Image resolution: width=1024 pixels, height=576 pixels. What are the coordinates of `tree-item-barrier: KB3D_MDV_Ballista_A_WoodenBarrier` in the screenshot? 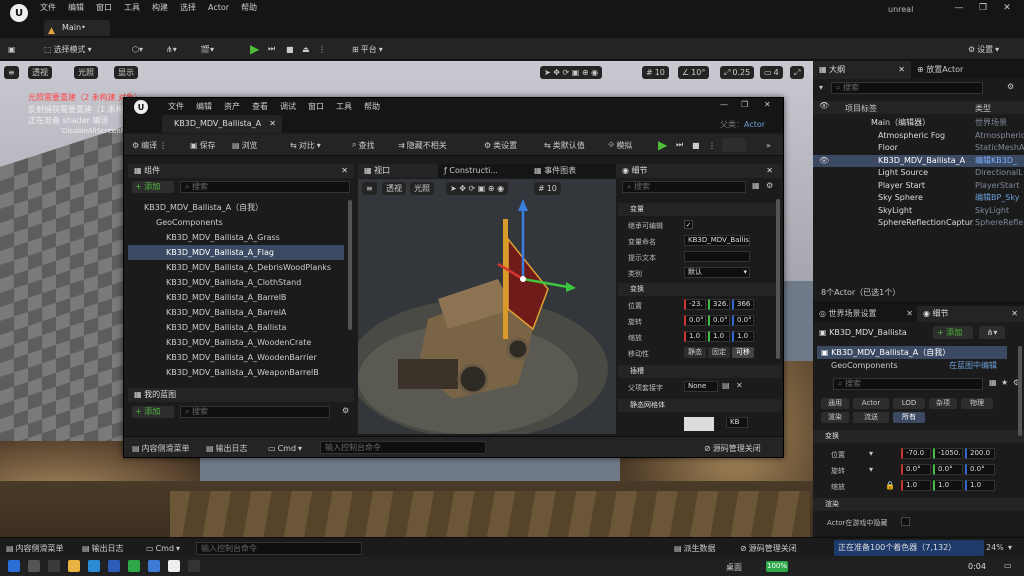 It's located at (236, 357).